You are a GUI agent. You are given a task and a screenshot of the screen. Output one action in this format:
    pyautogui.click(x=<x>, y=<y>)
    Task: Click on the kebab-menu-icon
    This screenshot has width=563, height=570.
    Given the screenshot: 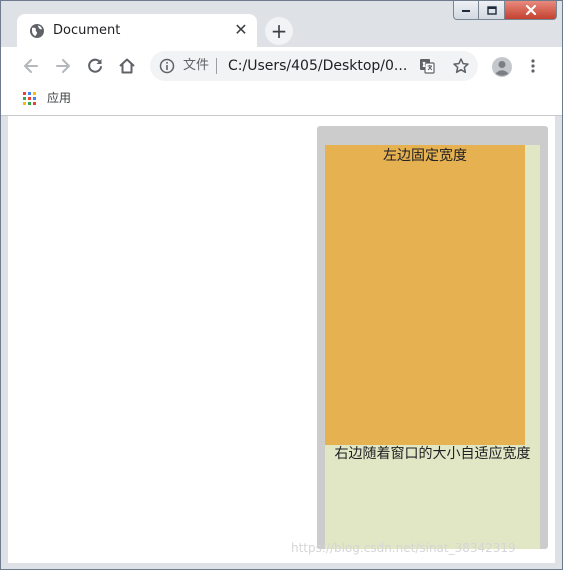 What is the action you would take?
    pyautogui.click(x=533, y=66)
    